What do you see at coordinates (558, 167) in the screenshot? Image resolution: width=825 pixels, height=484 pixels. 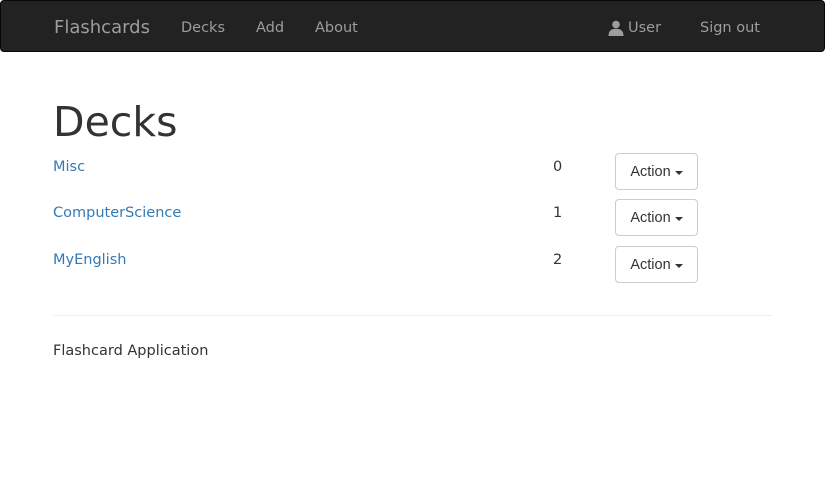 I see `deck-card-count: 0` at bounding box center [558, 167].